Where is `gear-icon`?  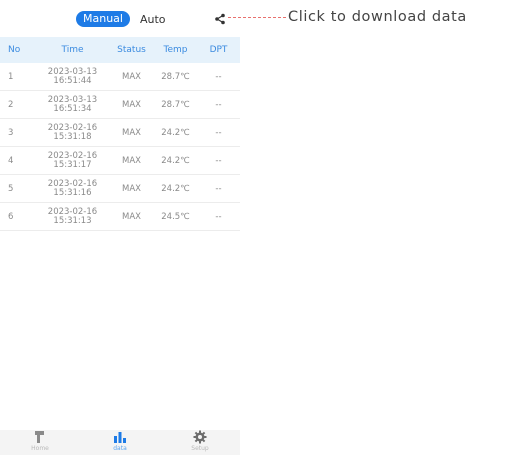 gear-icon is located at coordinates (200, 437).